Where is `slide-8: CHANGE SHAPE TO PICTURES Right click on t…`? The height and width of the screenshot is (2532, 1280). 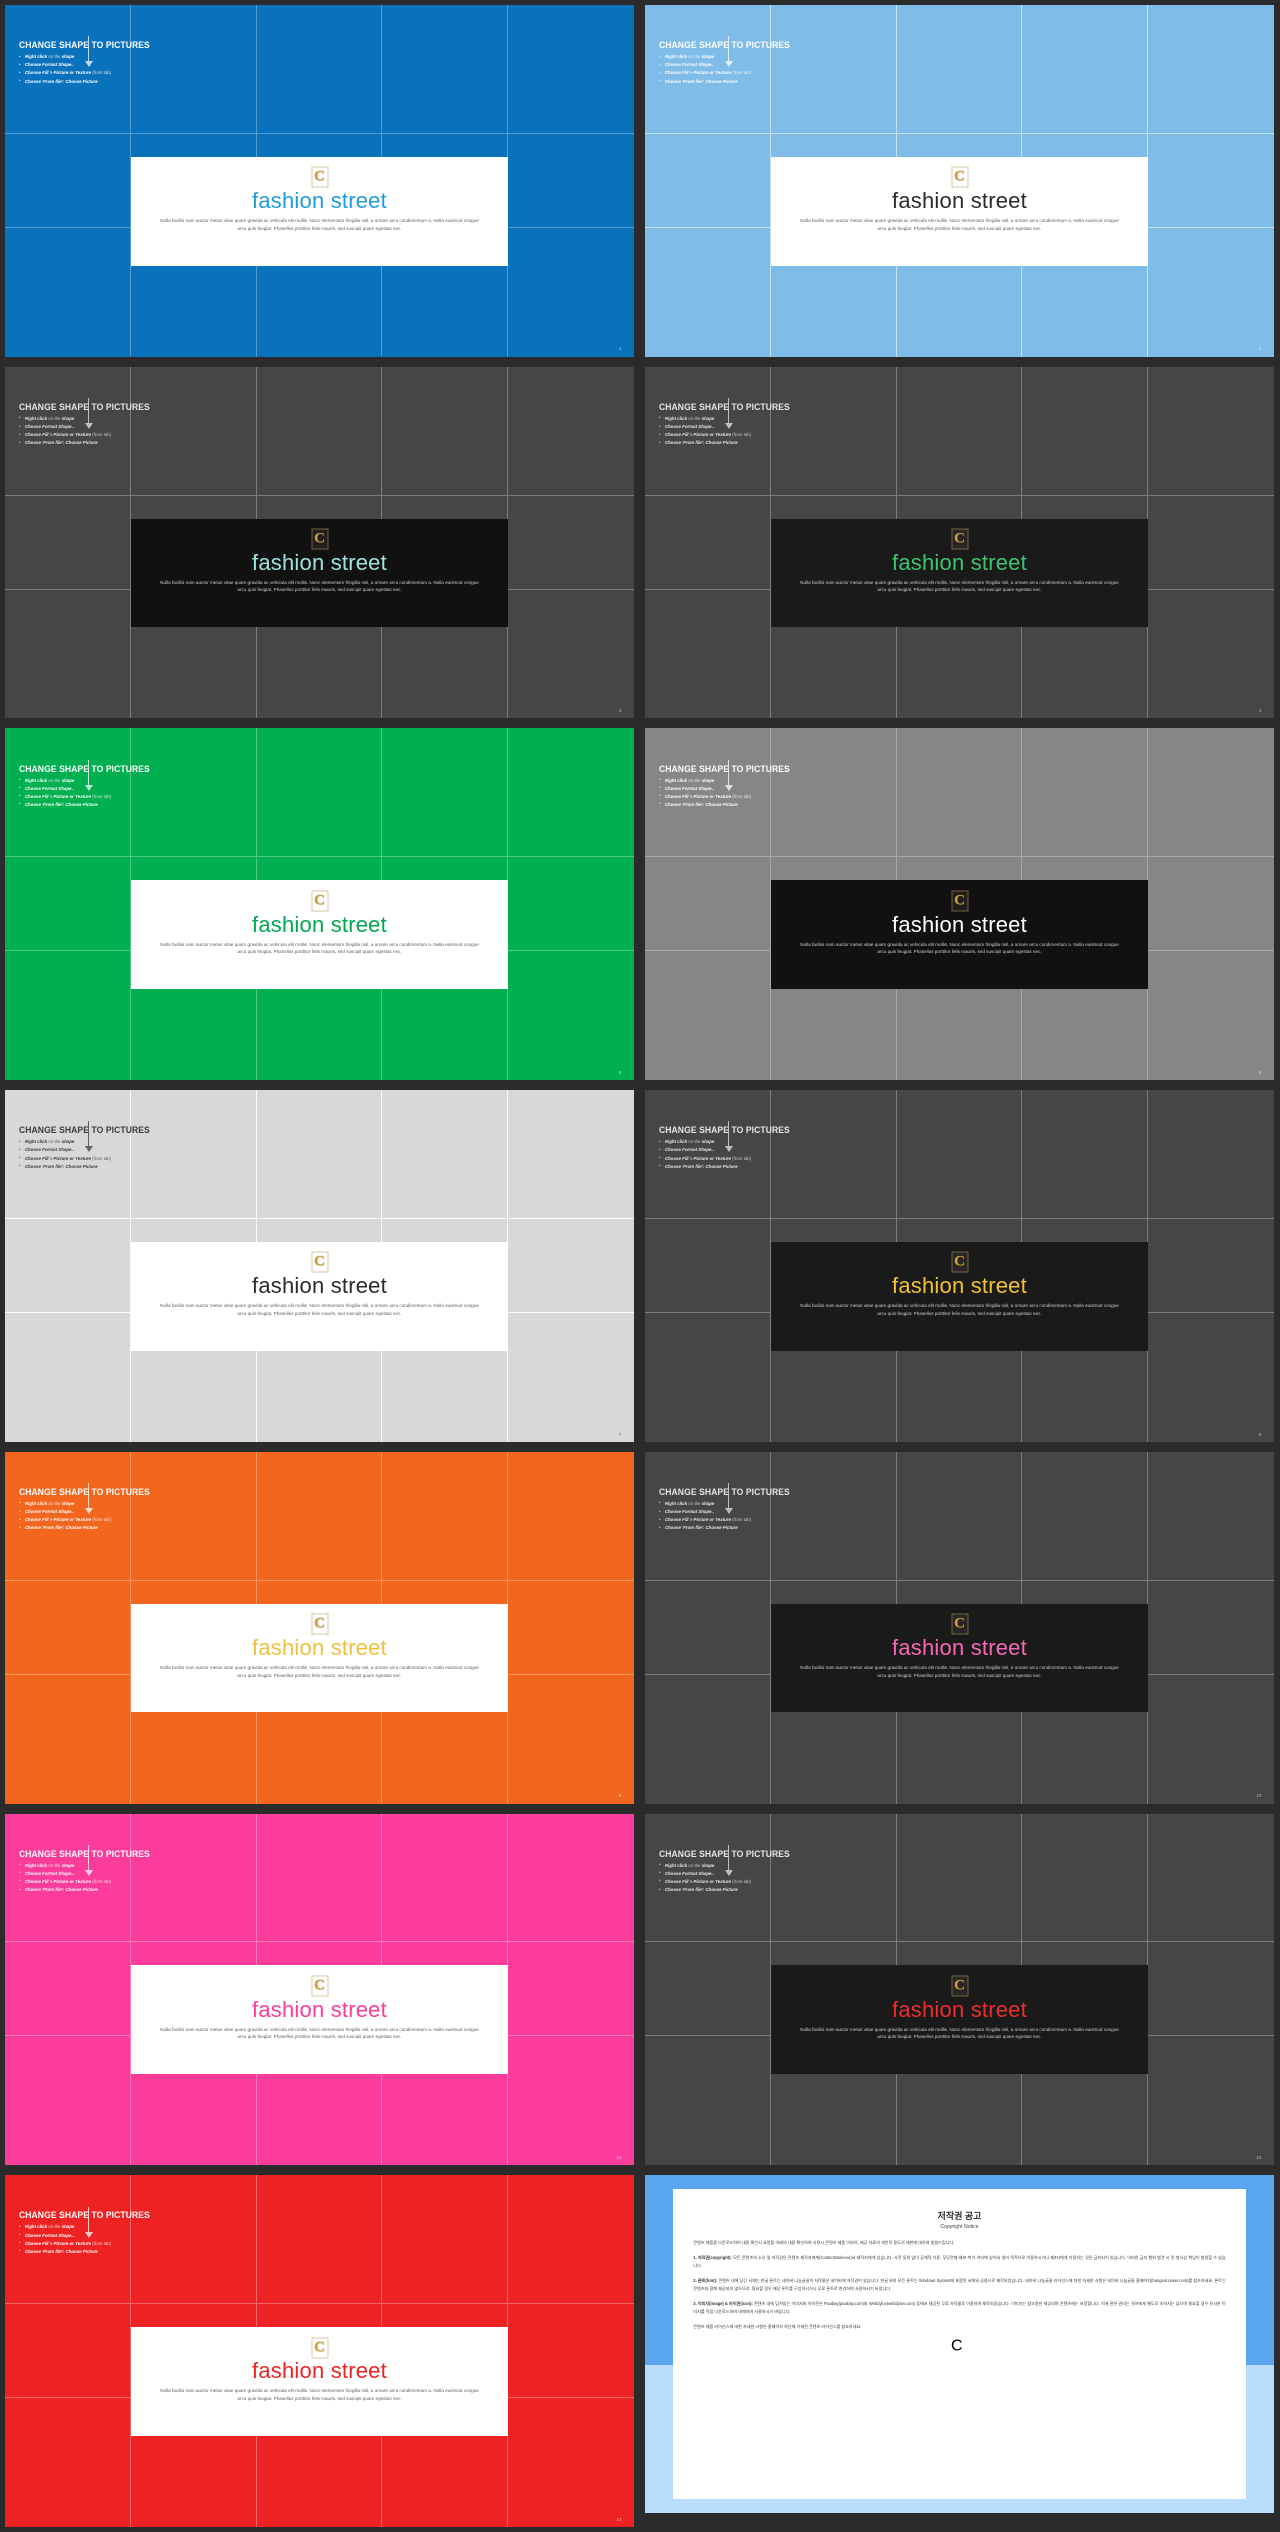
slide-8: CHANGE SHAPE TO PICTURES Right click on t… is located at coordinates (959, 1266).